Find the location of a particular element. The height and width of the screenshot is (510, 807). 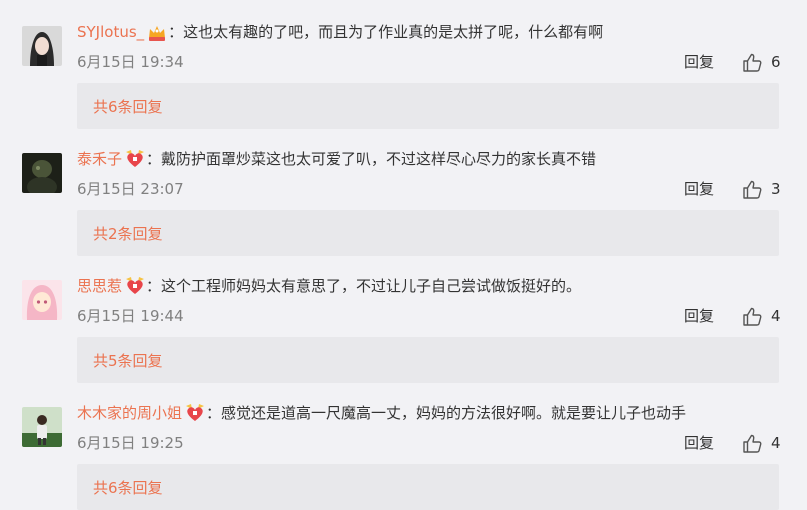

comment-text-line: SYJlotus_ ：这也太有趣的了吧，而且为了作业真的是太拼了呢，什么都有啊 is located at coordinates (340, 32).